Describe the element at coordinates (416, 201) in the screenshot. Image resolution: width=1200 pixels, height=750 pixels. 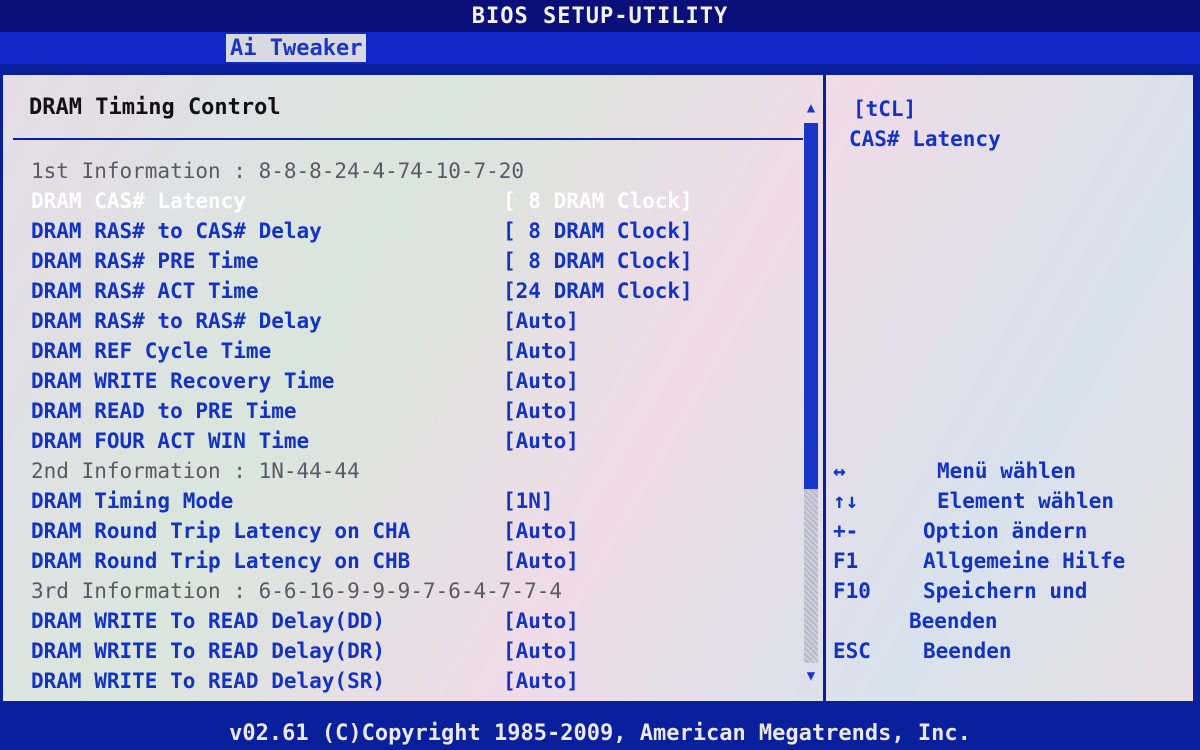
I see `setting-row-cas-latency: DRAM CAS# Latency [ 8 DRAM Clock]` at that location.